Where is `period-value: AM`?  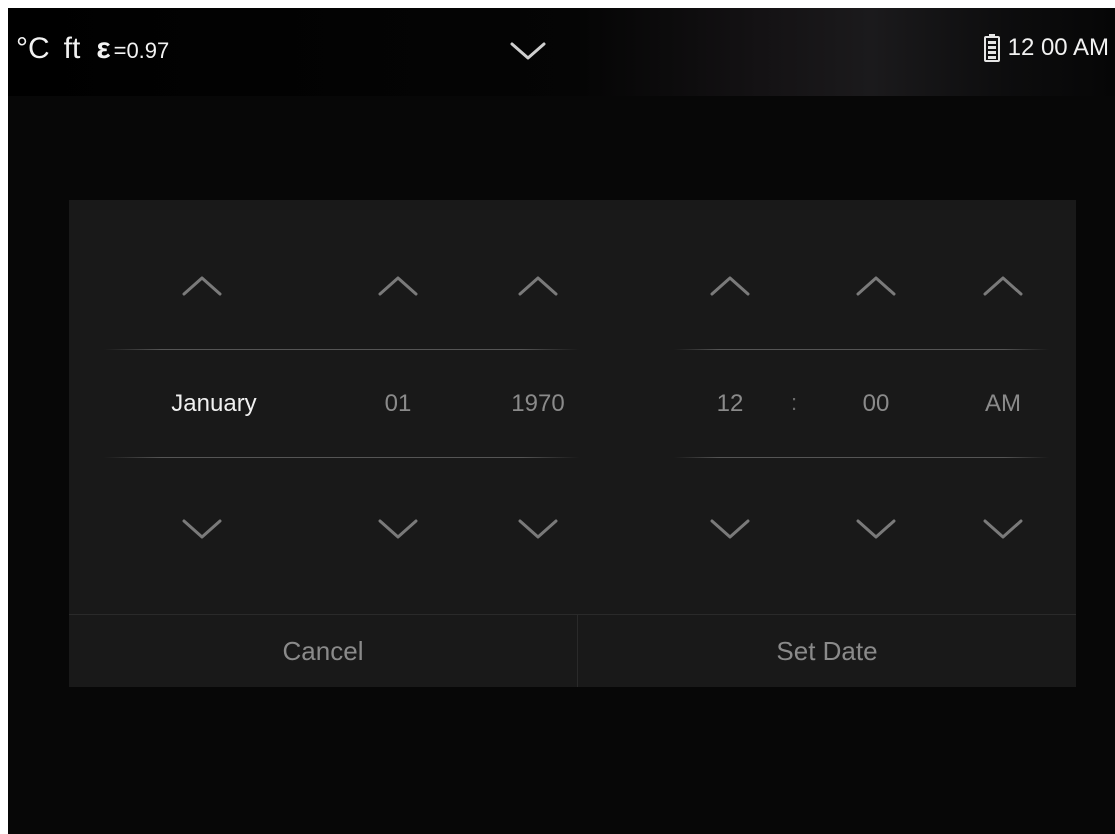 period-value: AM is located at coordinates (1003, 404).